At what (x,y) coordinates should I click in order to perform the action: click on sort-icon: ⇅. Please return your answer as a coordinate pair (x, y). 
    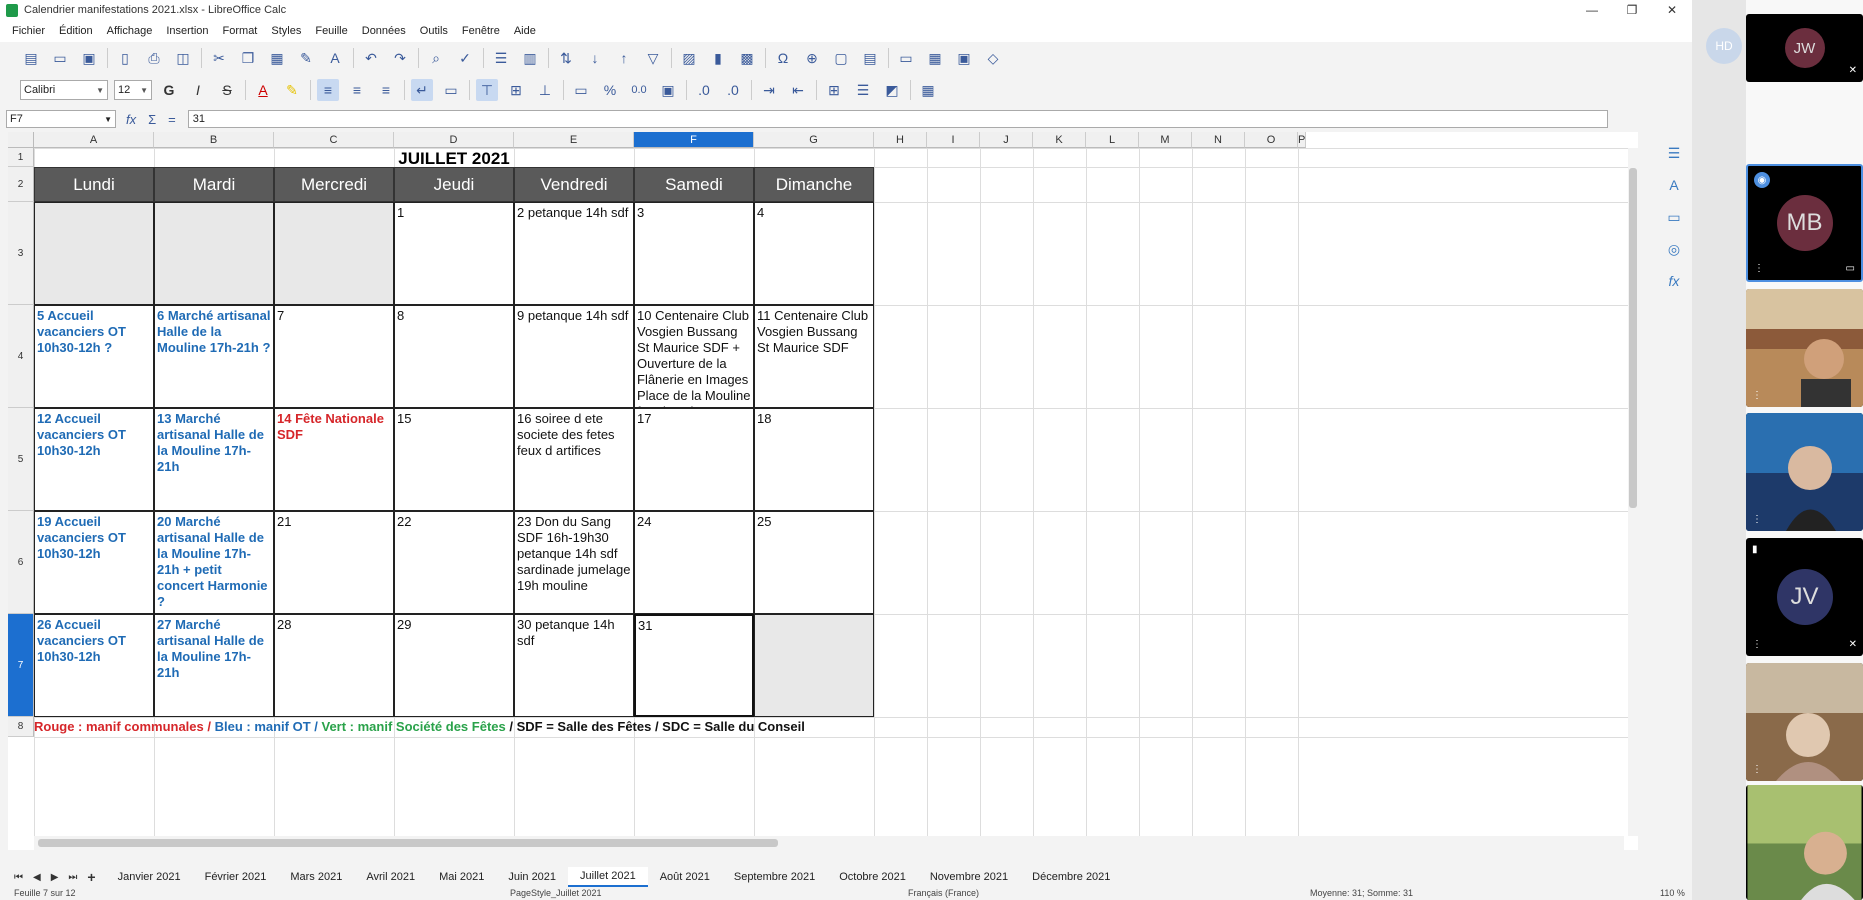
    Looking at the image, I should click on (566, 58).